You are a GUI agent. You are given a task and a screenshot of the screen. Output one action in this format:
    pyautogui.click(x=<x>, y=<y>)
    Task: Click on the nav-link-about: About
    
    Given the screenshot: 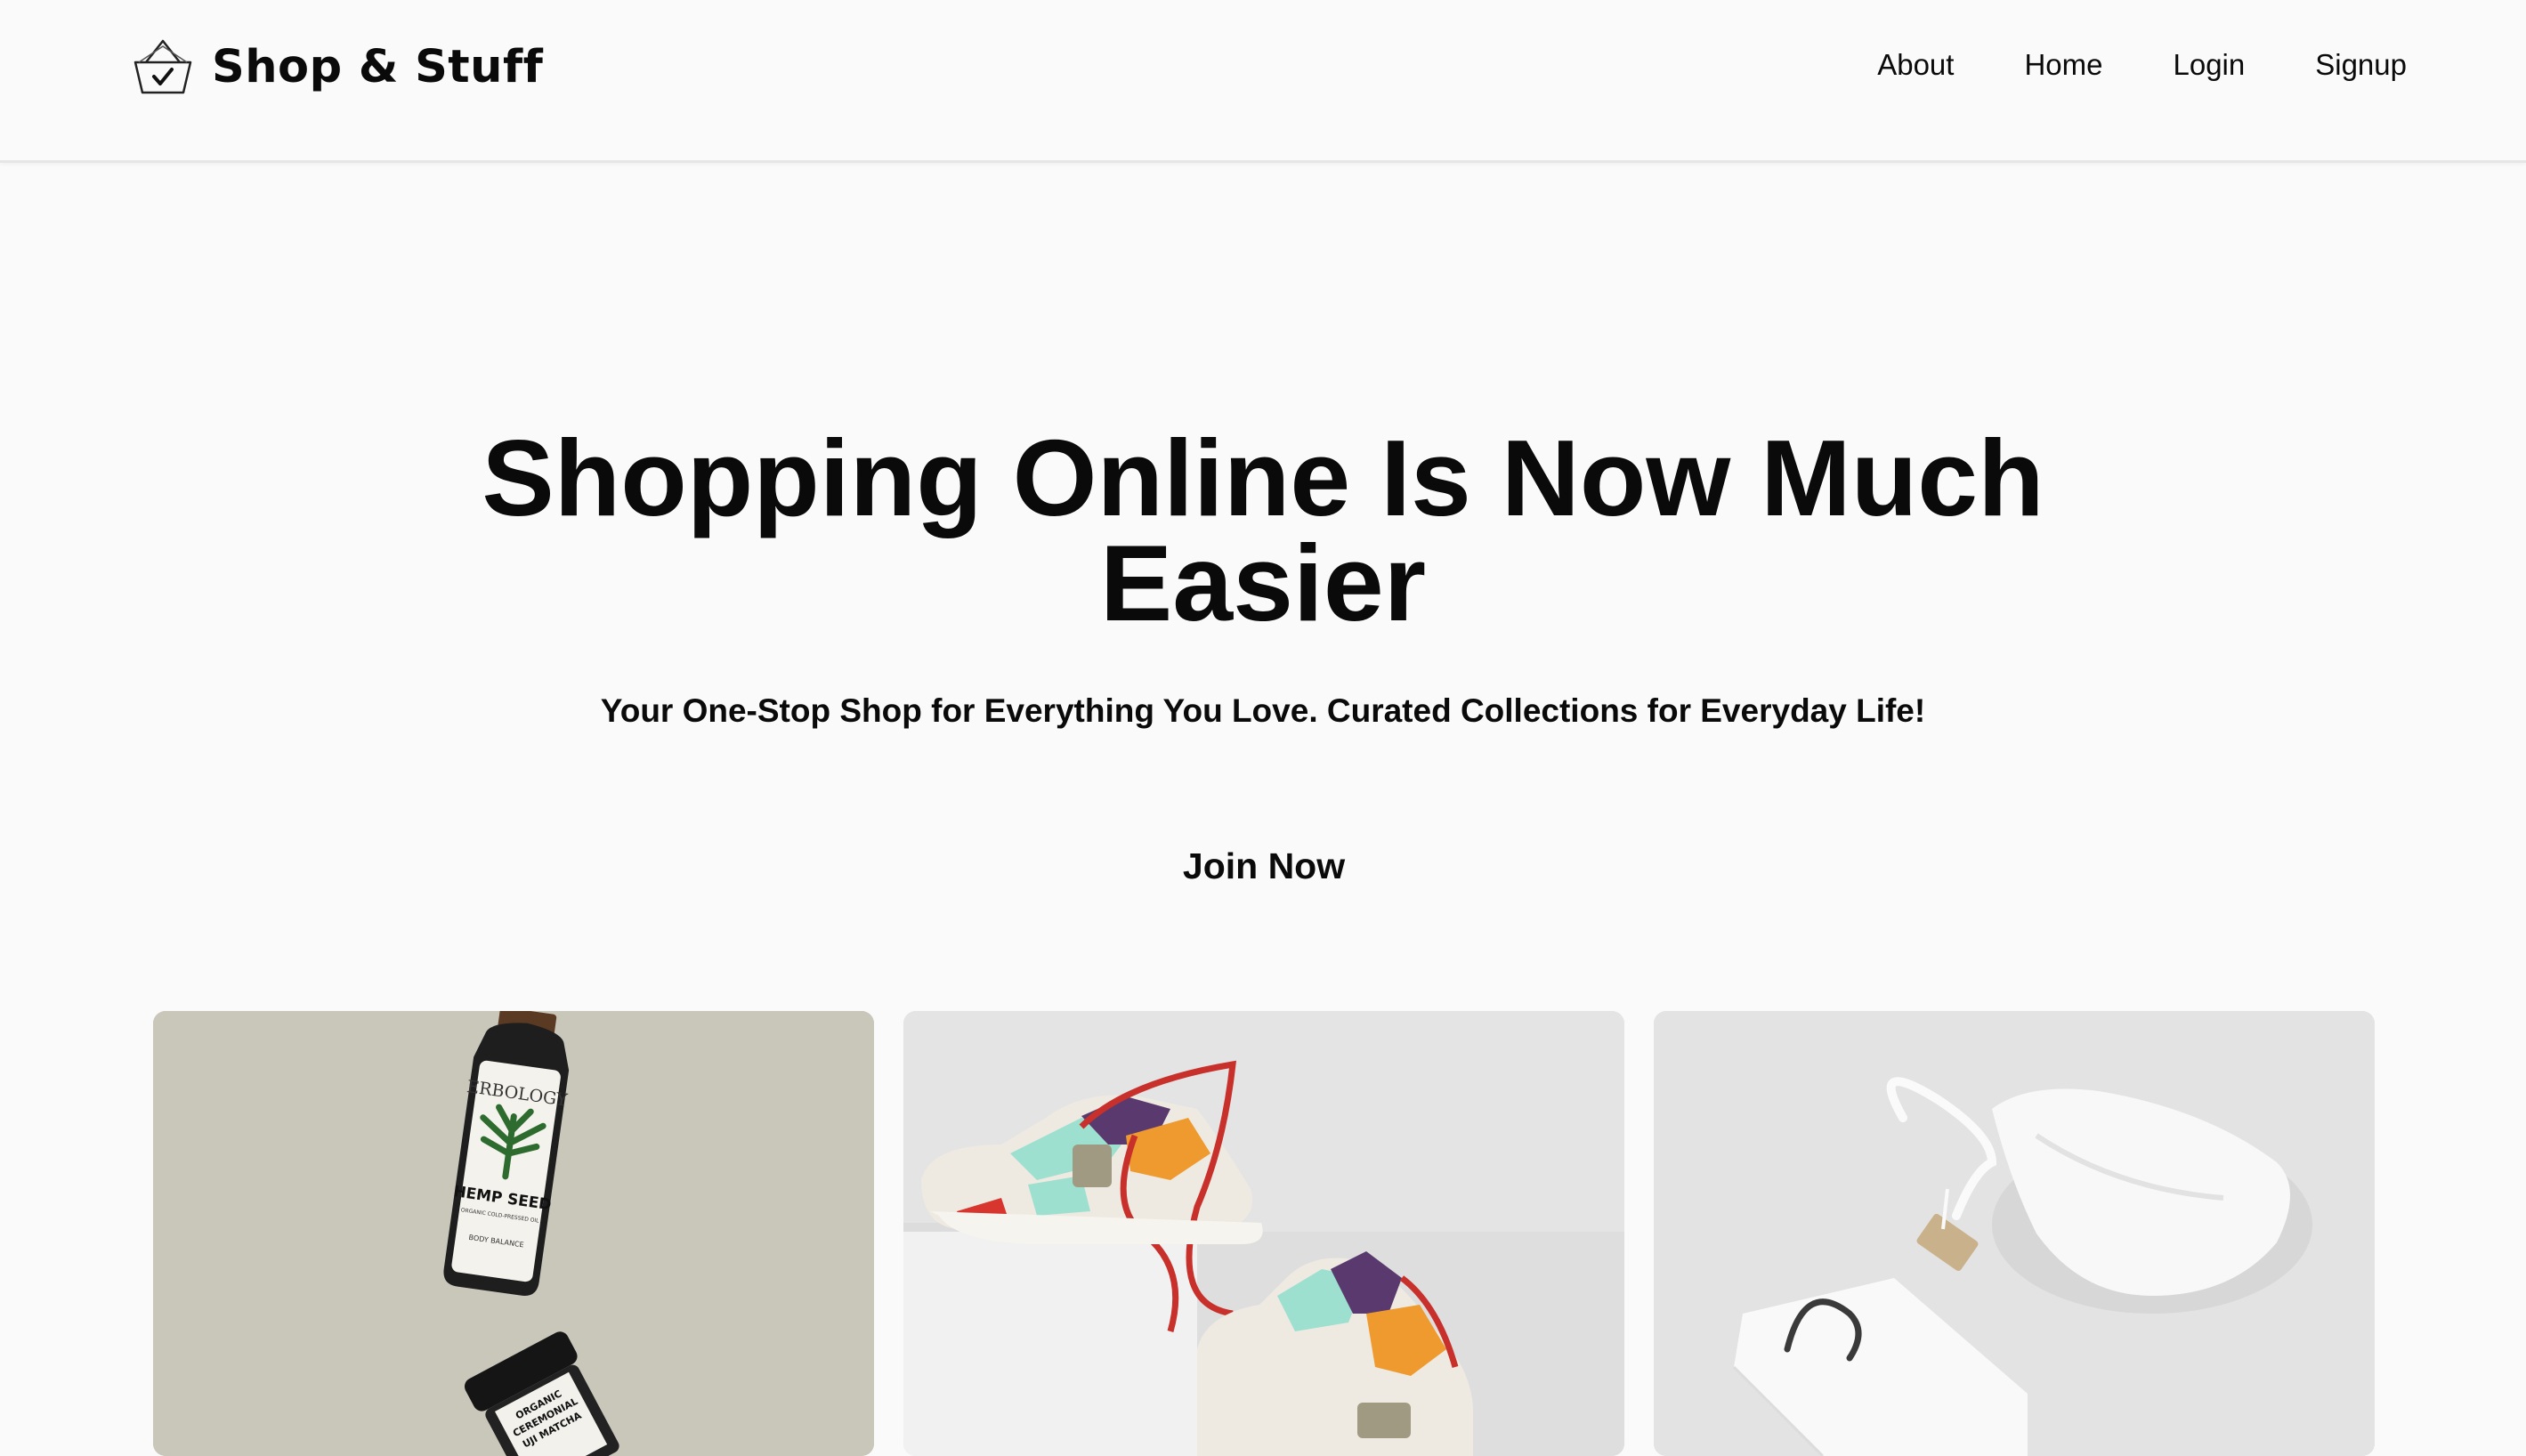 What is the action you would take?
    pyautogui.click(x=1915, y=65)
    